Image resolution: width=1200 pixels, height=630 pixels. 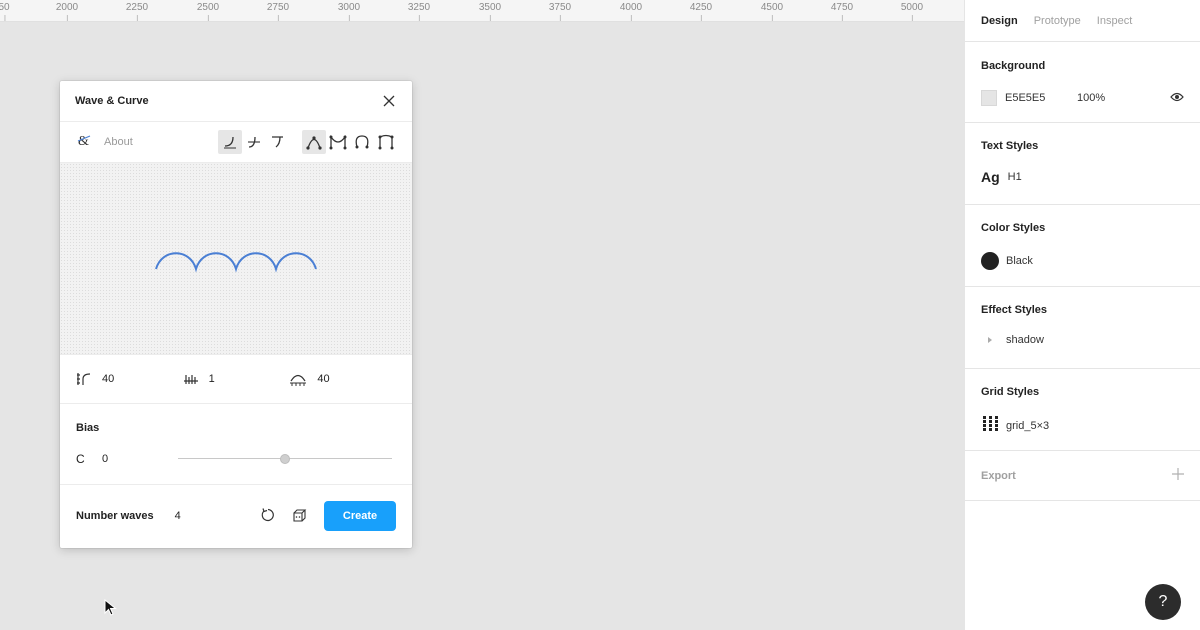 I want to click on help-button: ?, so click(x=1163, y=602).